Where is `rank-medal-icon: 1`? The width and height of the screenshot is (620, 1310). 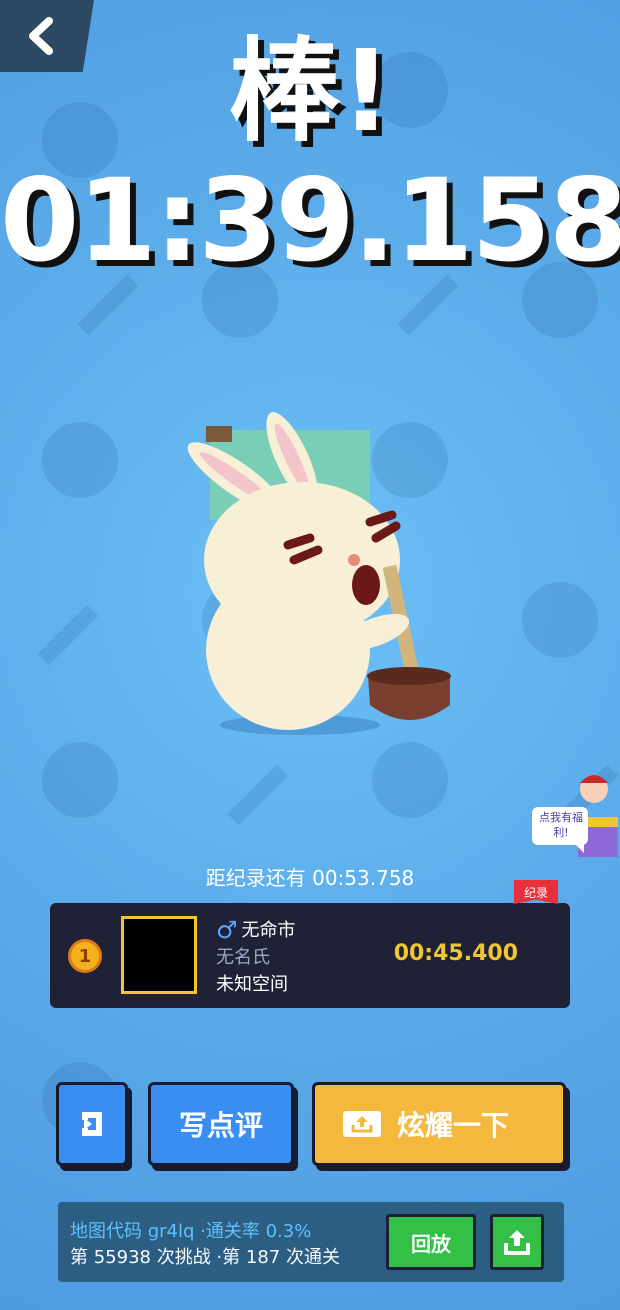 rank-medal-icon: 1 is located at coordinates (85, 956).